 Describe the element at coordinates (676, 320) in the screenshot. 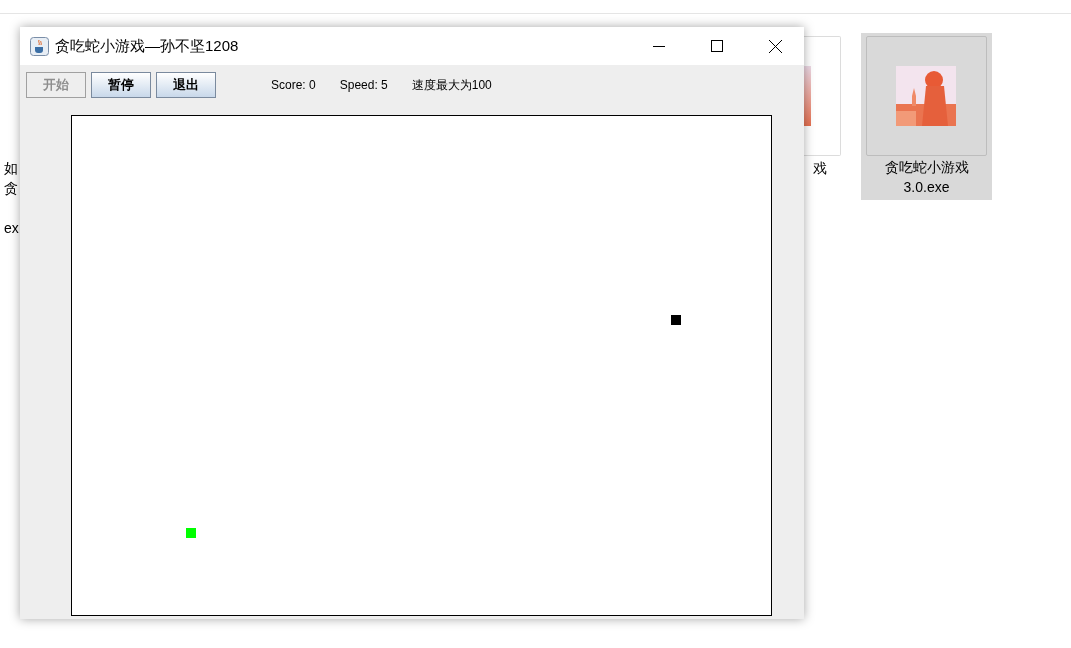

I see `food-square` at that location.